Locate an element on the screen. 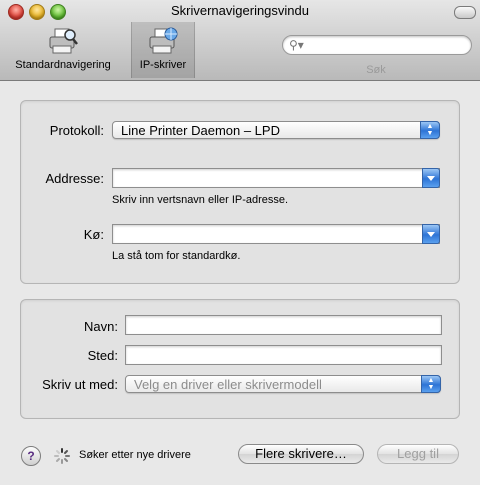  name-field is located at coordinates (283, 325).